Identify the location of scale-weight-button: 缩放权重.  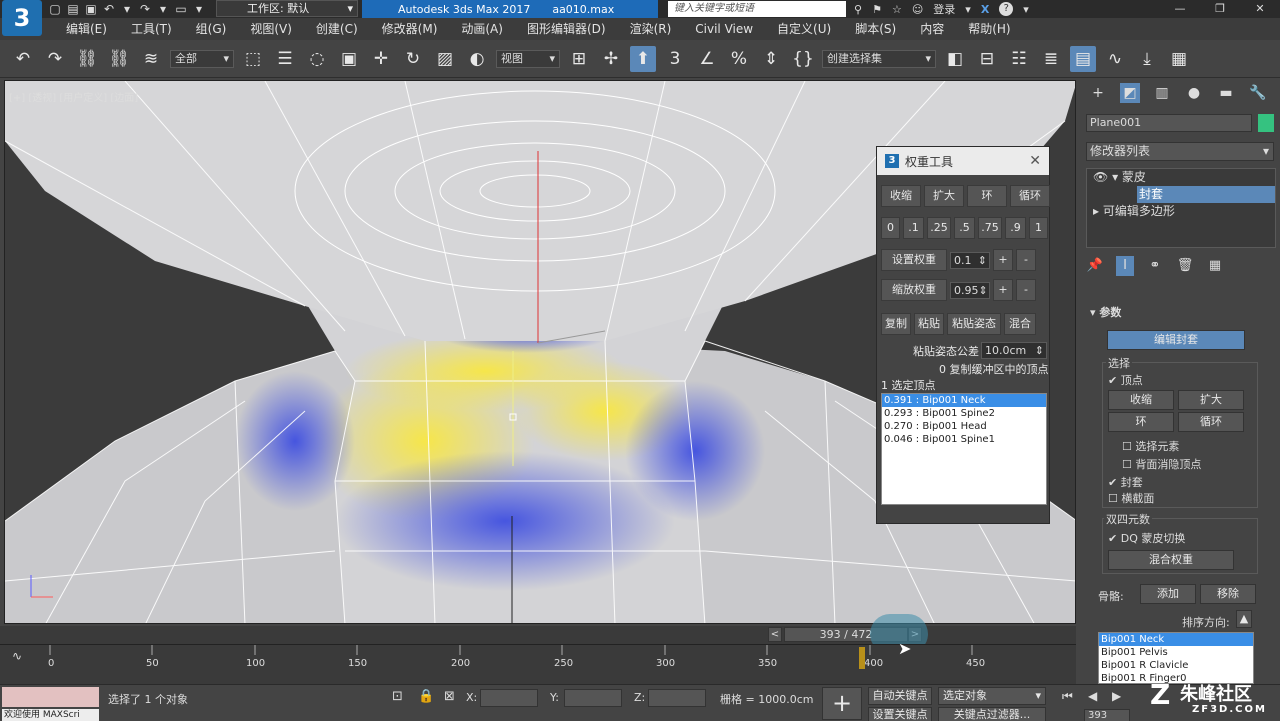
(914, 290).